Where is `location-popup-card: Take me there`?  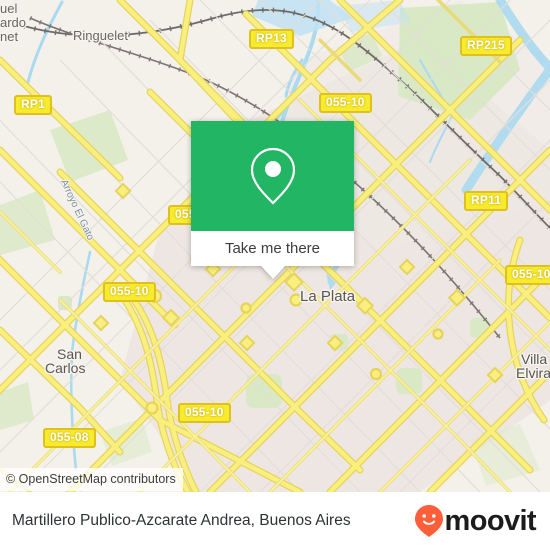
location-popup-card: Take me there is located at coordinates (272, 200).